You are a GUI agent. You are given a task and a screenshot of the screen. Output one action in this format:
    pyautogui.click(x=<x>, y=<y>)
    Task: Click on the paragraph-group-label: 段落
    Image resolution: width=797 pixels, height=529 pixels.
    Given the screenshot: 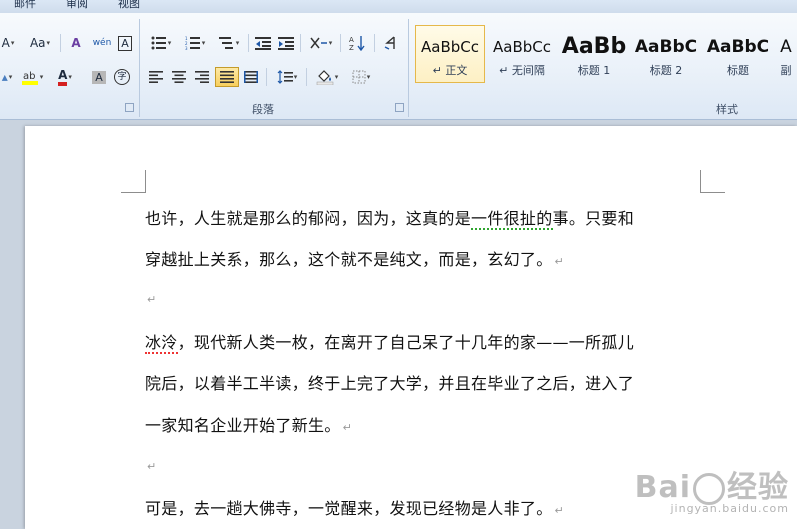 What is the action you would take?
    pyautogui.click(x=263, y=109)
    